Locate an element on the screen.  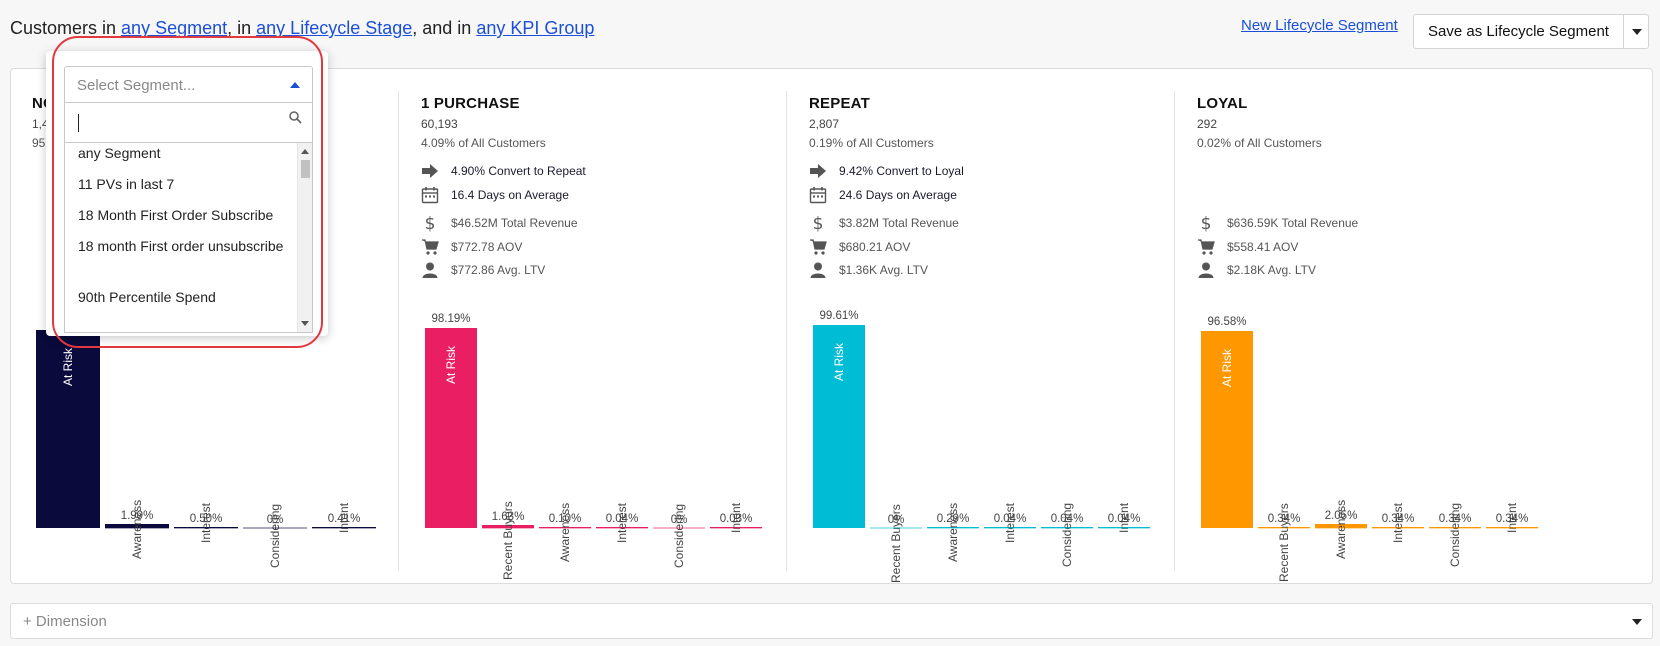
search-icon is located at coordinates (295, 117).